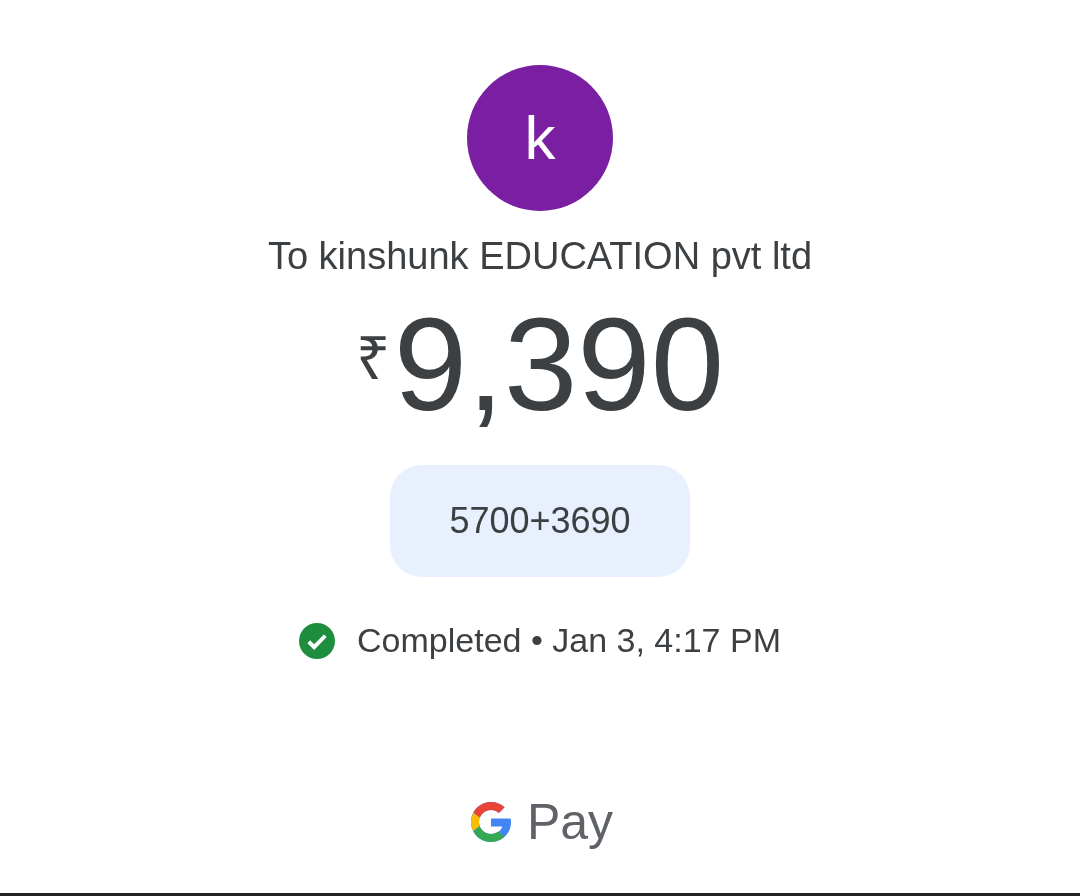 This screenshot has height=896, width=1080. Describe the element at coordinates (540, 256) in the screenshot. I see `recipient-name: To kinshunk EDUCATION pvt ltd` at that location.